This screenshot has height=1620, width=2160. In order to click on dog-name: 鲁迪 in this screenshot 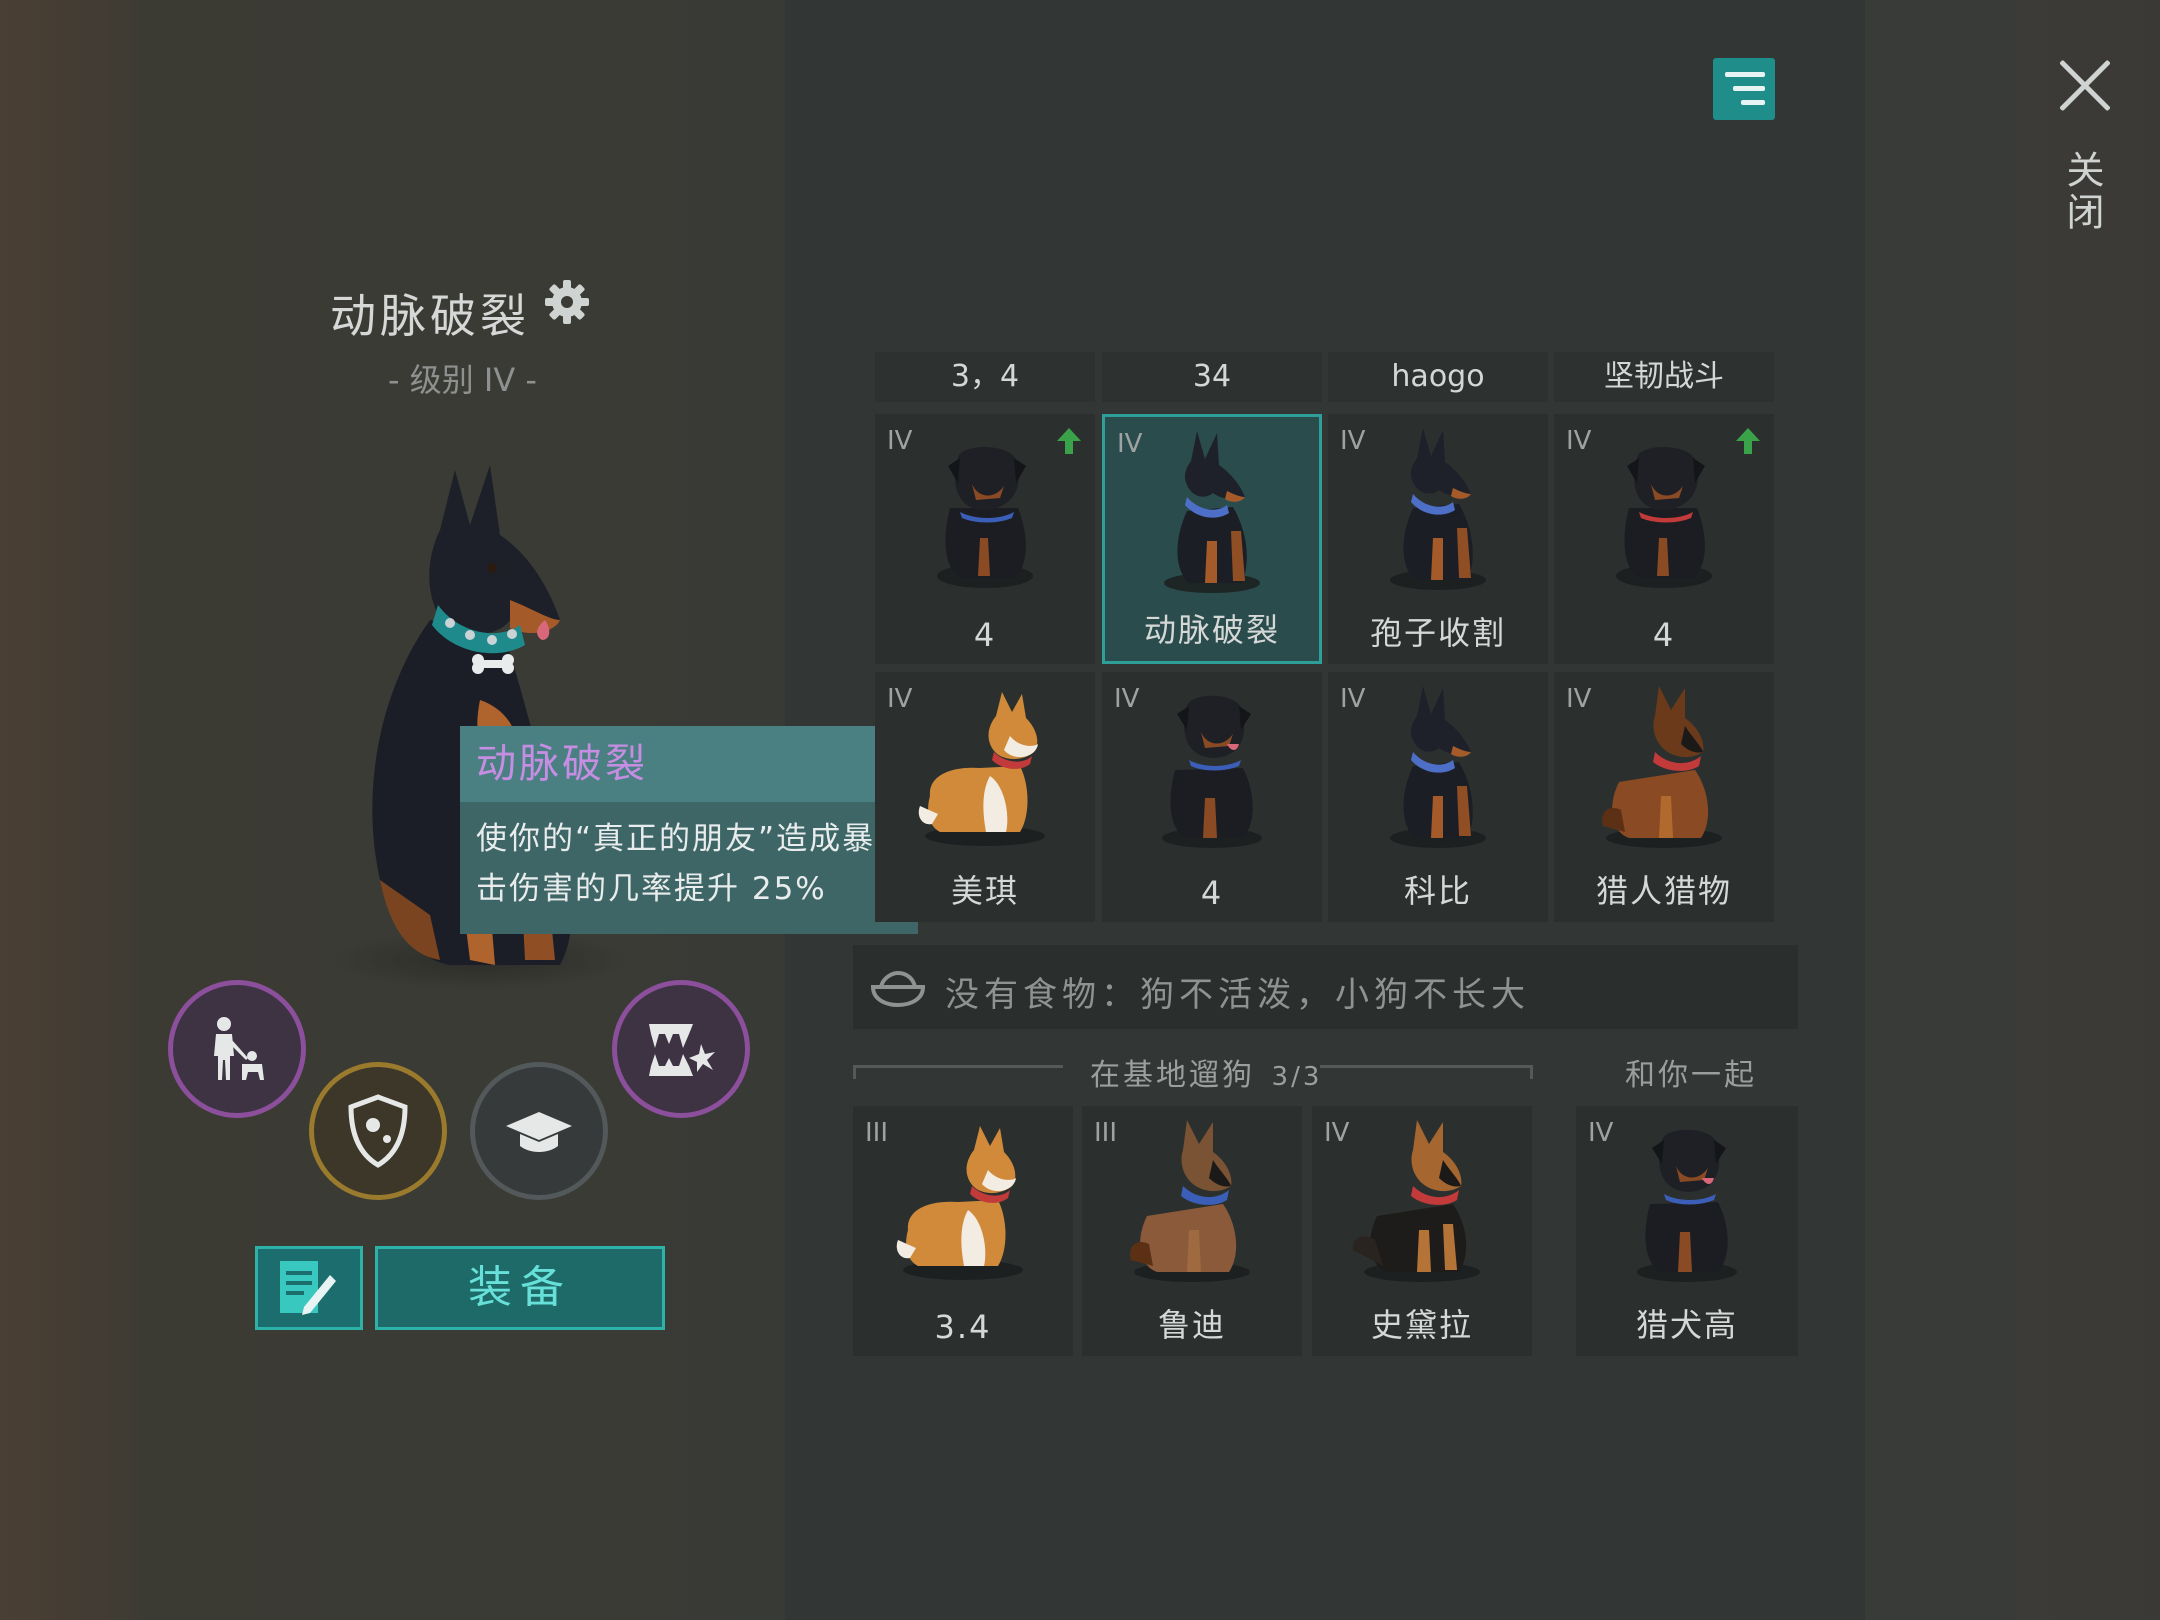, I will do `click(1191, 1325)`.